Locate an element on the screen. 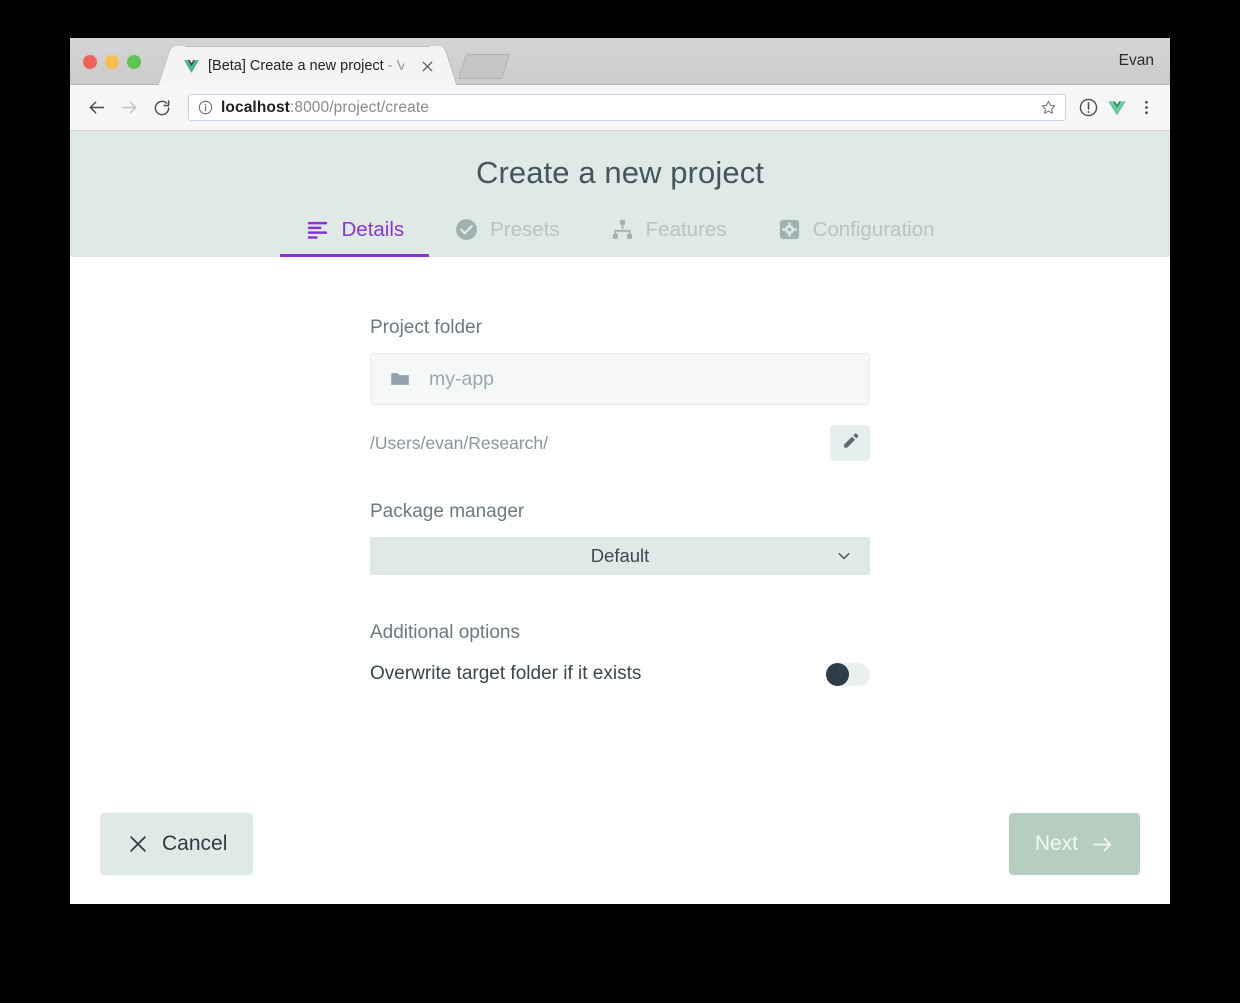  vue-logo-icon is located at coordinates (191, 66).